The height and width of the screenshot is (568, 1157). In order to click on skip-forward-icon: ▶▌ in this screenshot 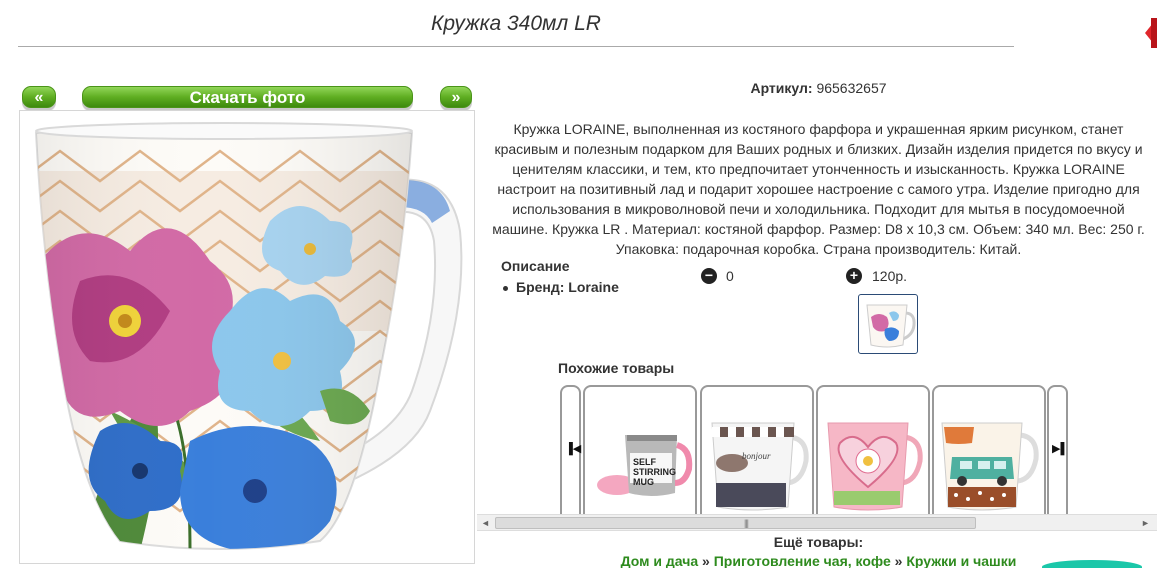, I will do `click(1060, 449)`.